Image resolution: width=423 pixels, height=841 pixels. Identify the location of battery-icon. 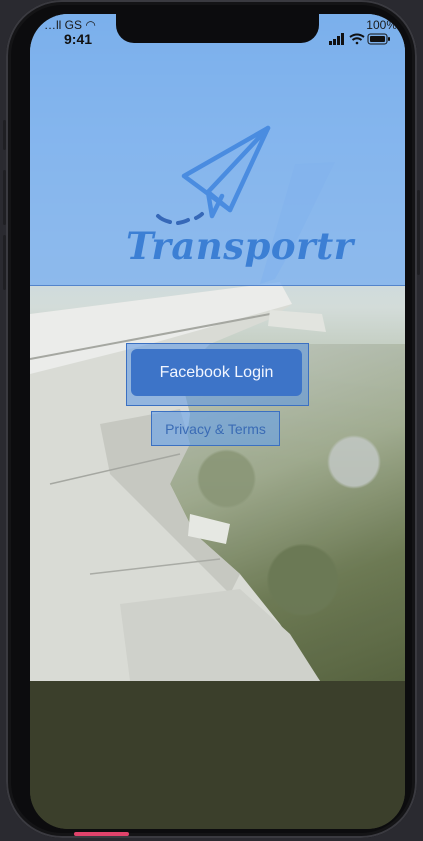
(378, 39).